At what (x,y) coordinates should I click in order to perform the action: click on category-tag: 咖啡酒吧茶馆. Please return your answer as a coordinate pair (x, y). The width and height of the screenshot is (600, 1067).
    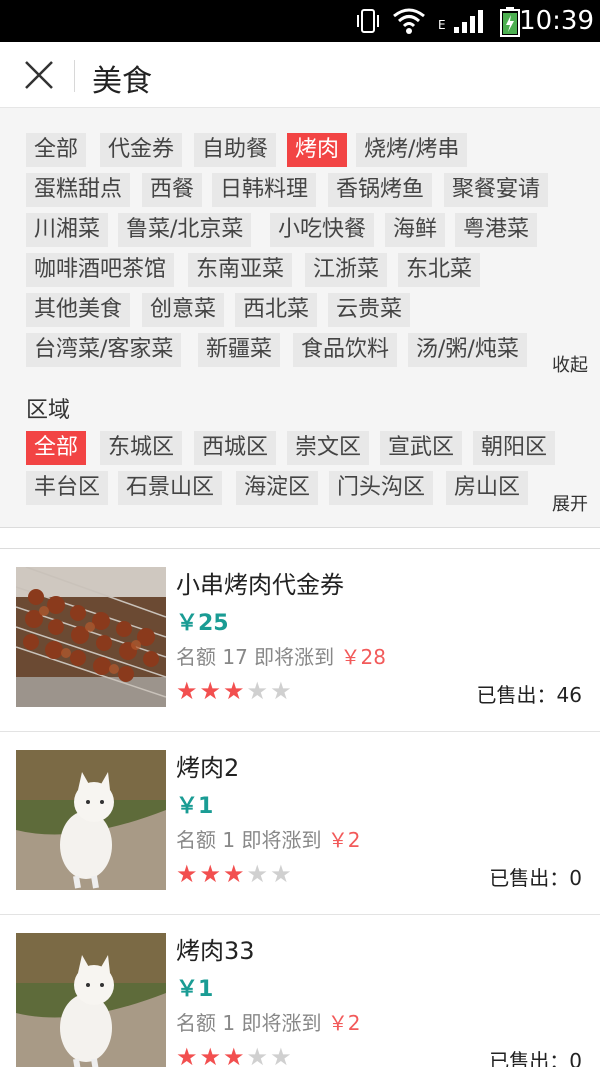
    Looking at the image, I should click on (100, 270).